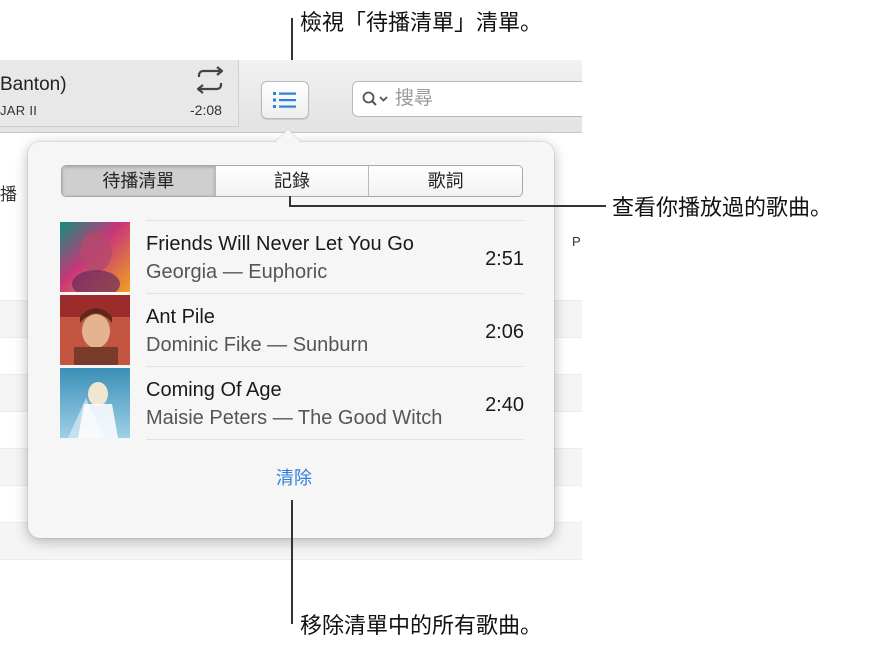  What do you see at coordinates (95, 257) in the screenshot?
I see `album-art-euphoric` at bounding box center [95, 257].